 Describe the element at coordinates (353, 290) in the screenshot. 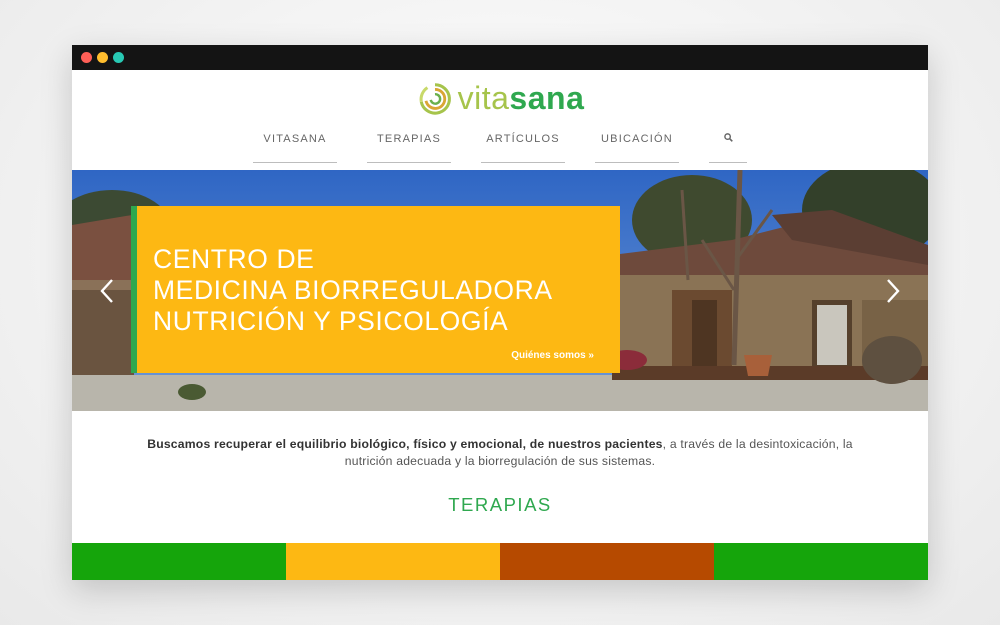

I see `hero-heading-line-2: MEDICINA BIORREGULADORA` at that location.